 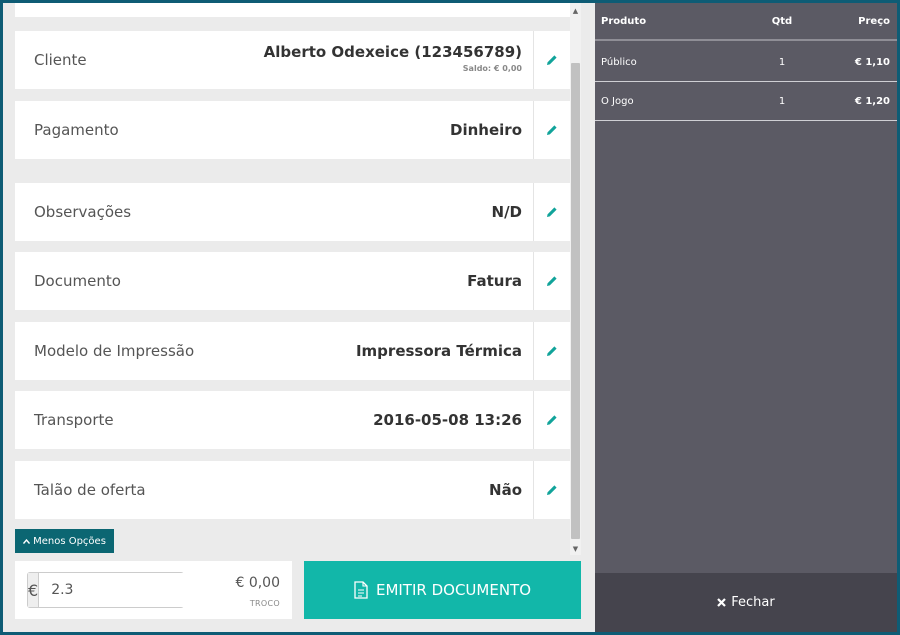 I want to click on edit-documento-button, so click(x=551, y=281).